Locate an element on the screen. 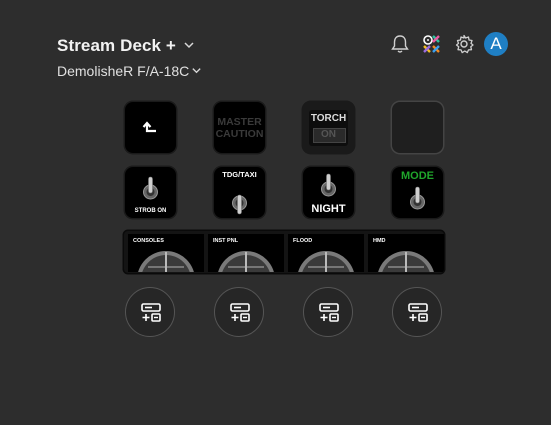 This screenshot has height=425, width=551. device-name: Stream Deck + is located at coordinates (116, 46).